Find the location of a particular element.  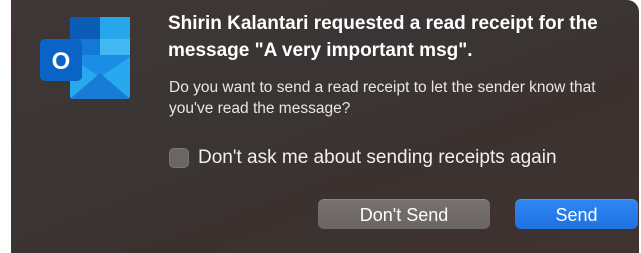

dont-ask-again-checkbox is located at coordinates (179, 158).